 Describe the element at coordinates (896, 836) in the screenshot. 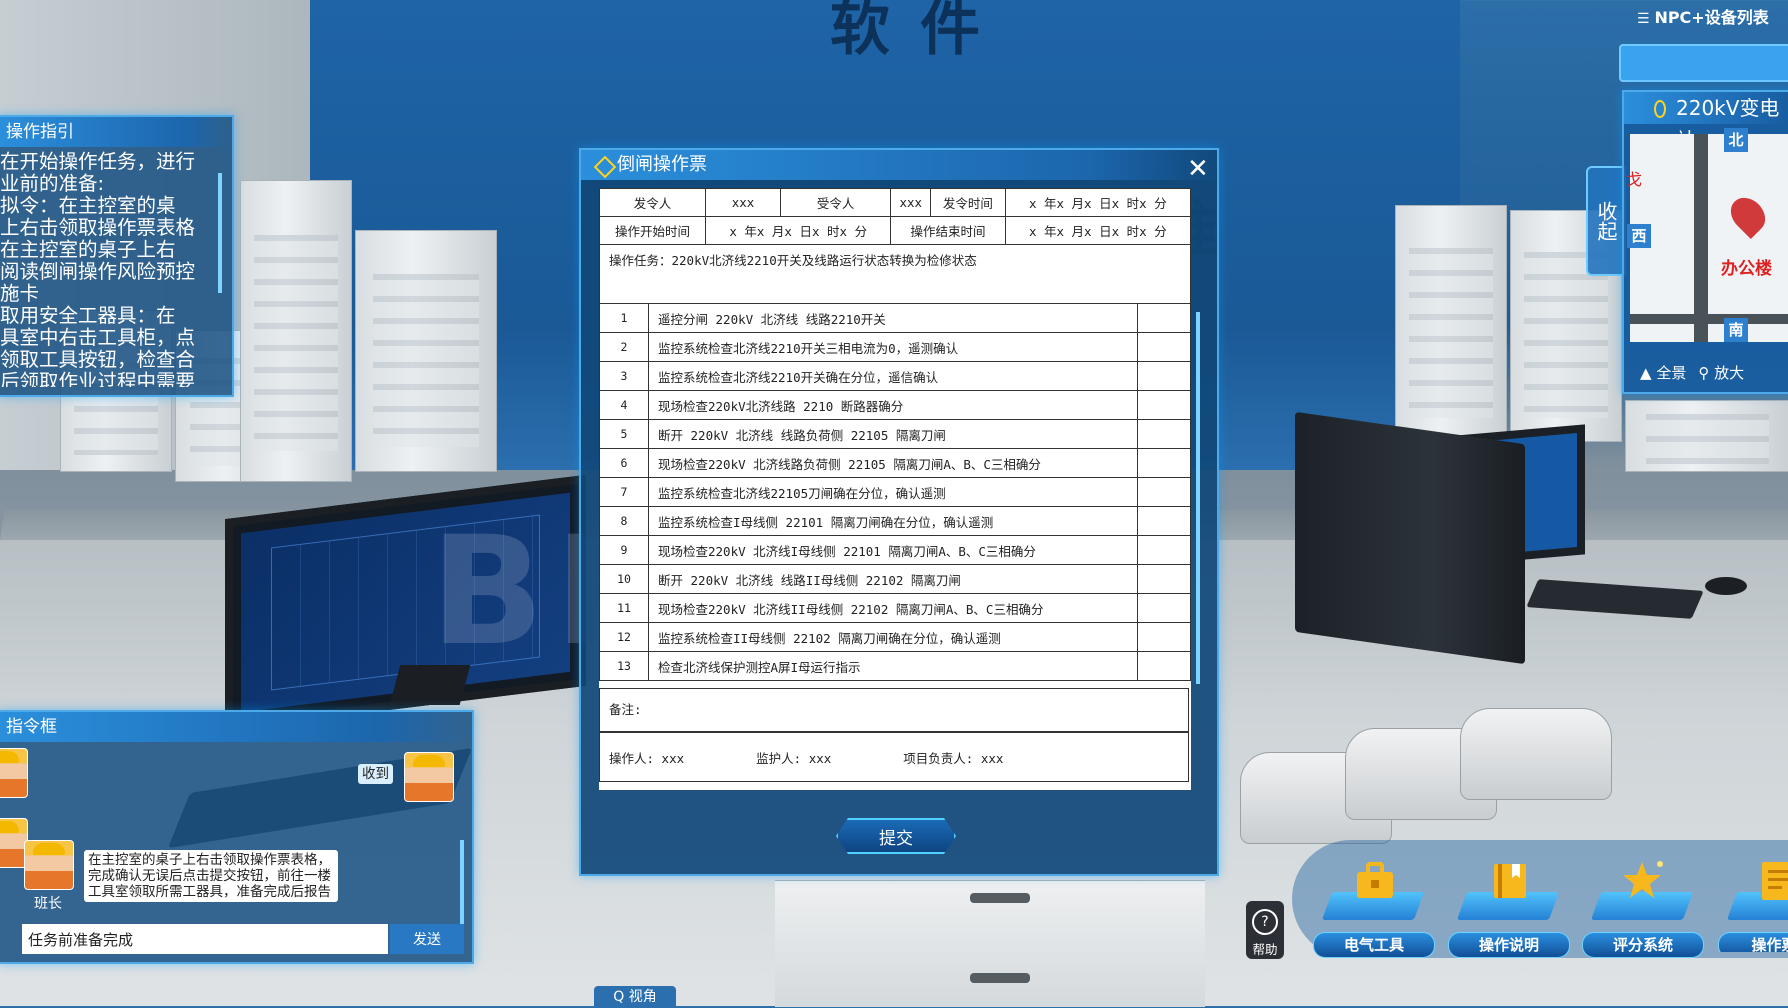

I see `submit-button: 提交` at that location.